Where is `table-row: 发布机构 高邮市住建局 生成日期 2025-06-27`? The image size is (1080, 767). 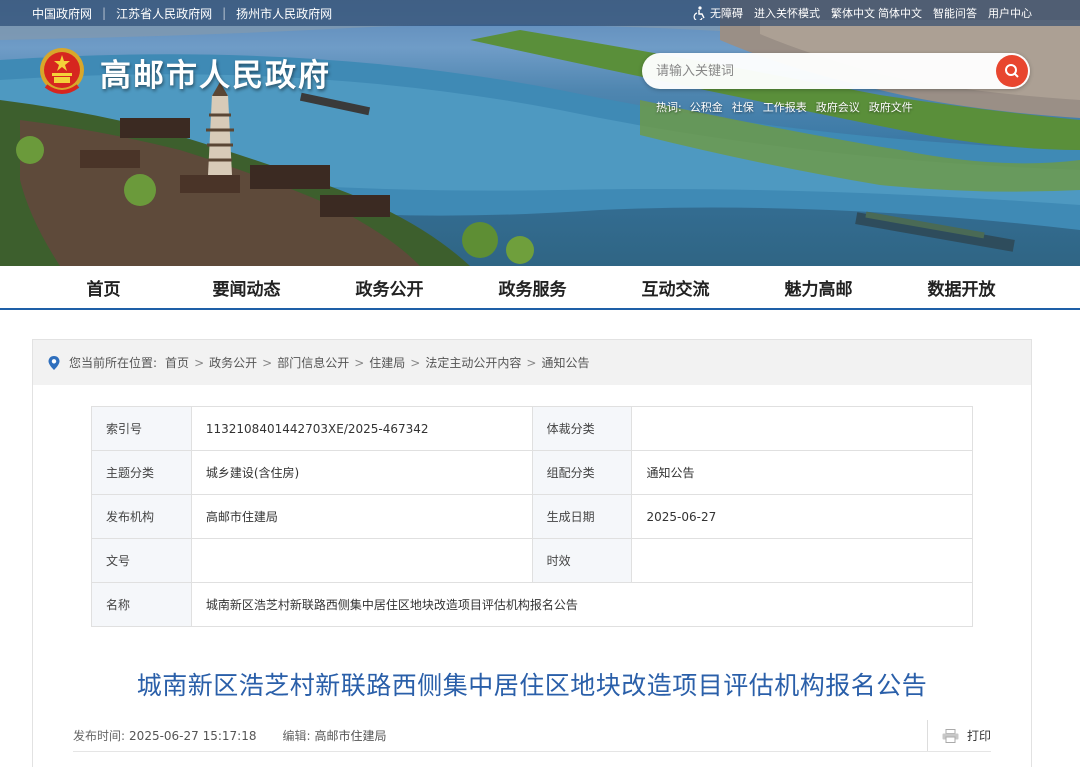
table-row: 发布机构 高邮市住建局 生成日期 2025-06-27 is located at coordinates (532, 516).